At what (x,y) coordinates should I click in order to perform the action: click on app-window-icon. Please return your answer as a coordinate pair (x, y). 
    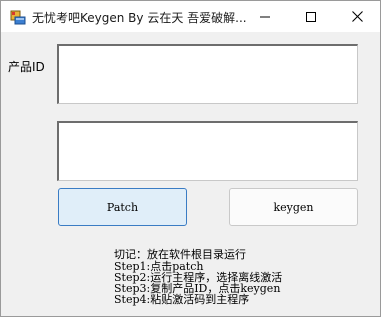
    Looking at the image, I should click on (18, 17).